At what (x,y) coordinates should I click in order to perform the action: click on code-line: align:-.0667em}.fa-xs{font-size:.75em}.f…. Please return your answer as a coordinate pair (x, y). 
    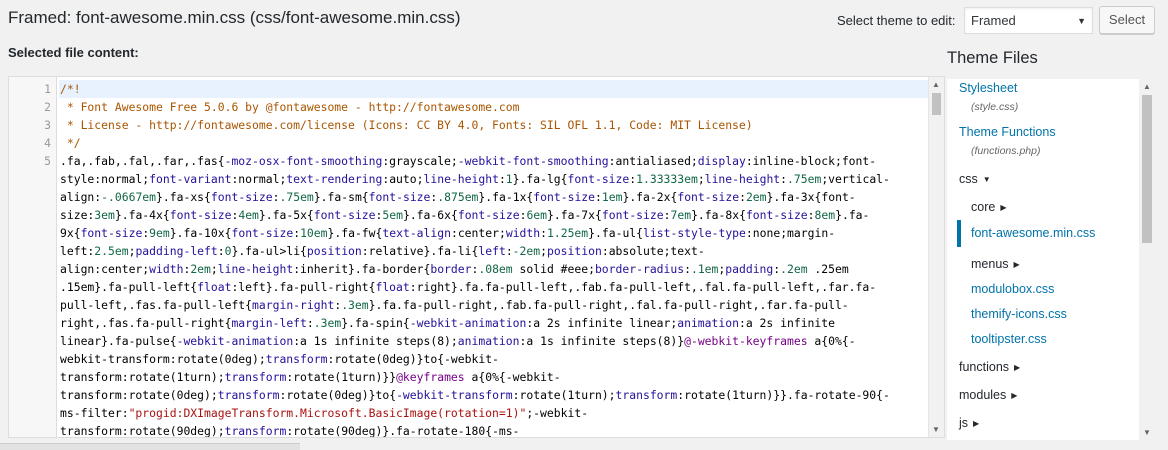
    Looking at the image, I should click on (494, 197).